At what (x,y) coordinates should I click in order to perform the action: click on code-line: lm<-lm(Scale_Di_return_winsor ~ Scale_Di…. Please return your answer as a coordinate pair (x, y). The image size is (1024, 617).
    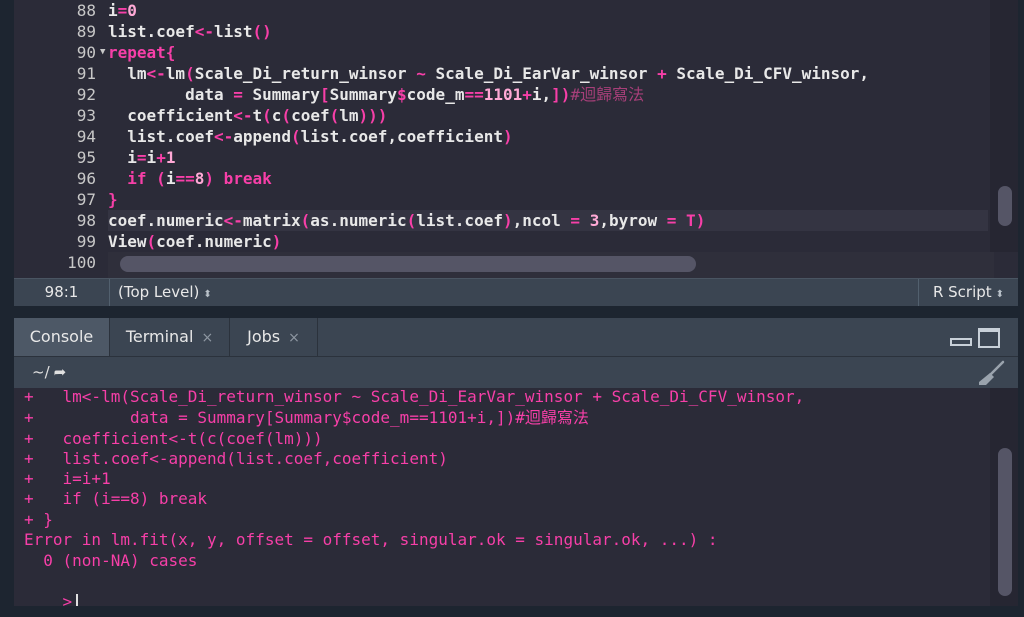
    Looking at the image, I should click on (489, 73).